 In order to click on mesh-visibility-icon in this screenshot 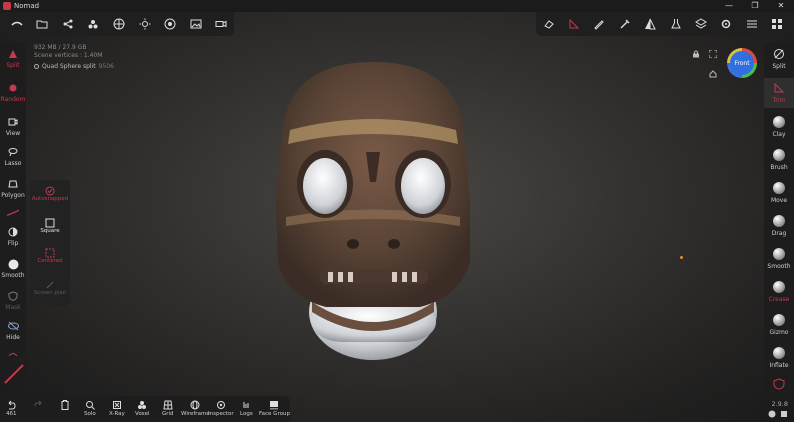, I will do `click(36, 66)`.